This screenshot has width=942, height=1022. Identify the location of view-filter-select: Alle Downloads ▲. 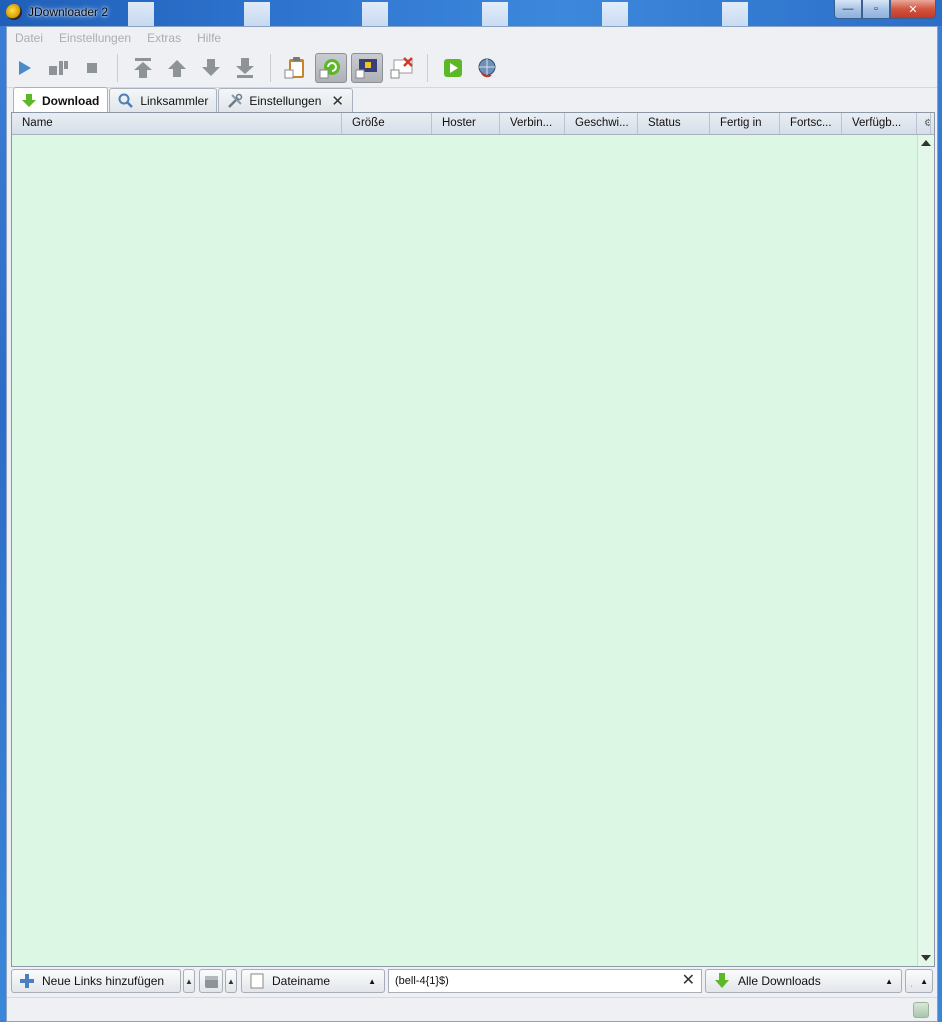
(803, 981).